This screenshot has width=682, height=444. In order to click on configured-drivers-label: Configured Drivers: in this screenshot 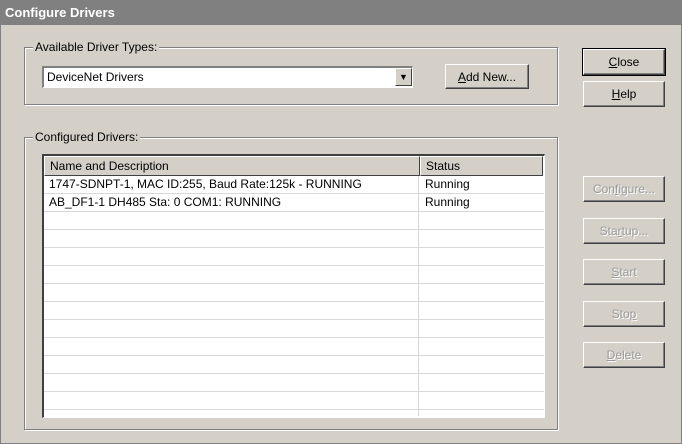, I will do `click(87, 137)`.